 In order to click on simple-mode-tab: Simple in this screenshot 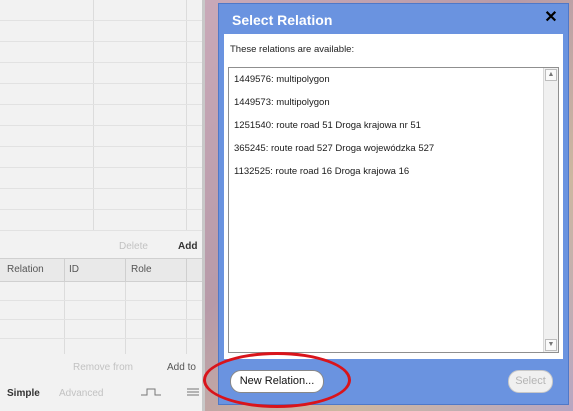, I will do `click(23, 393)`.